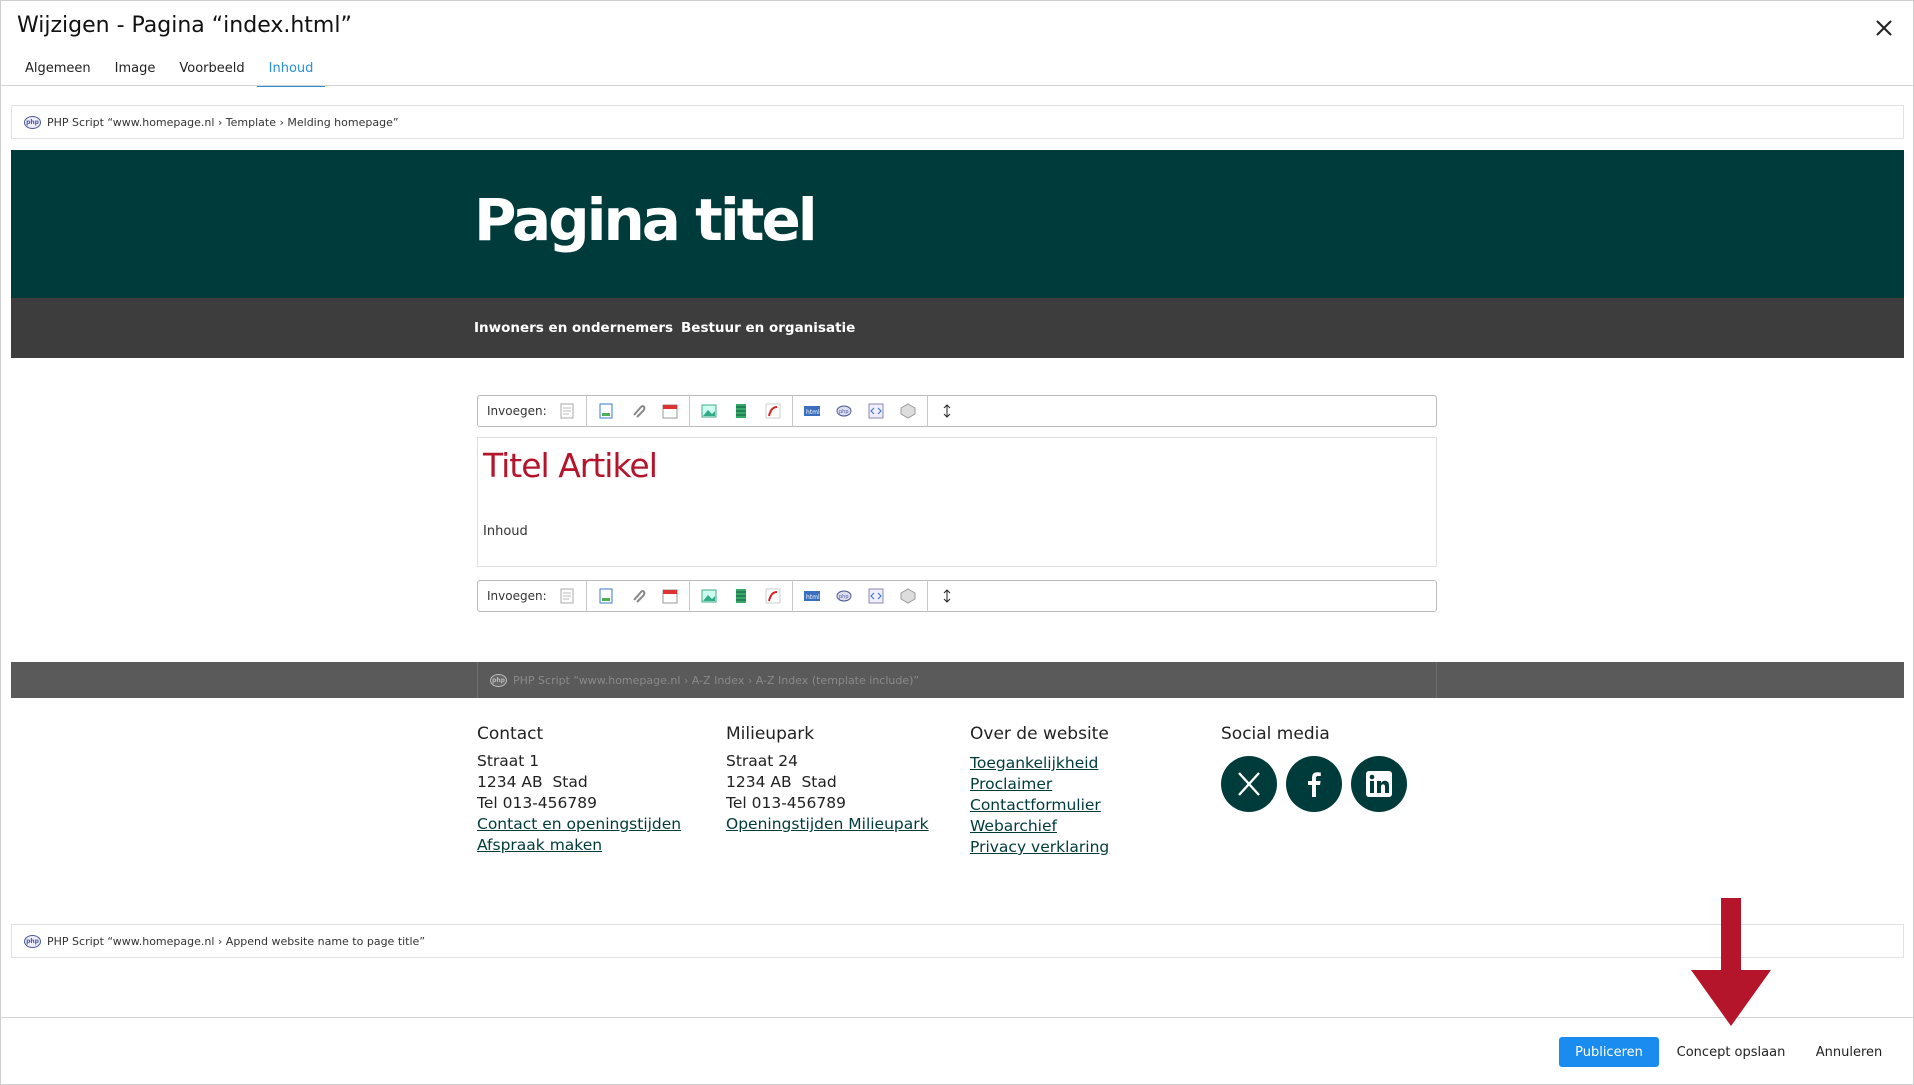  I want to click on site-page-title: Pagina titel, so click(646, 220).